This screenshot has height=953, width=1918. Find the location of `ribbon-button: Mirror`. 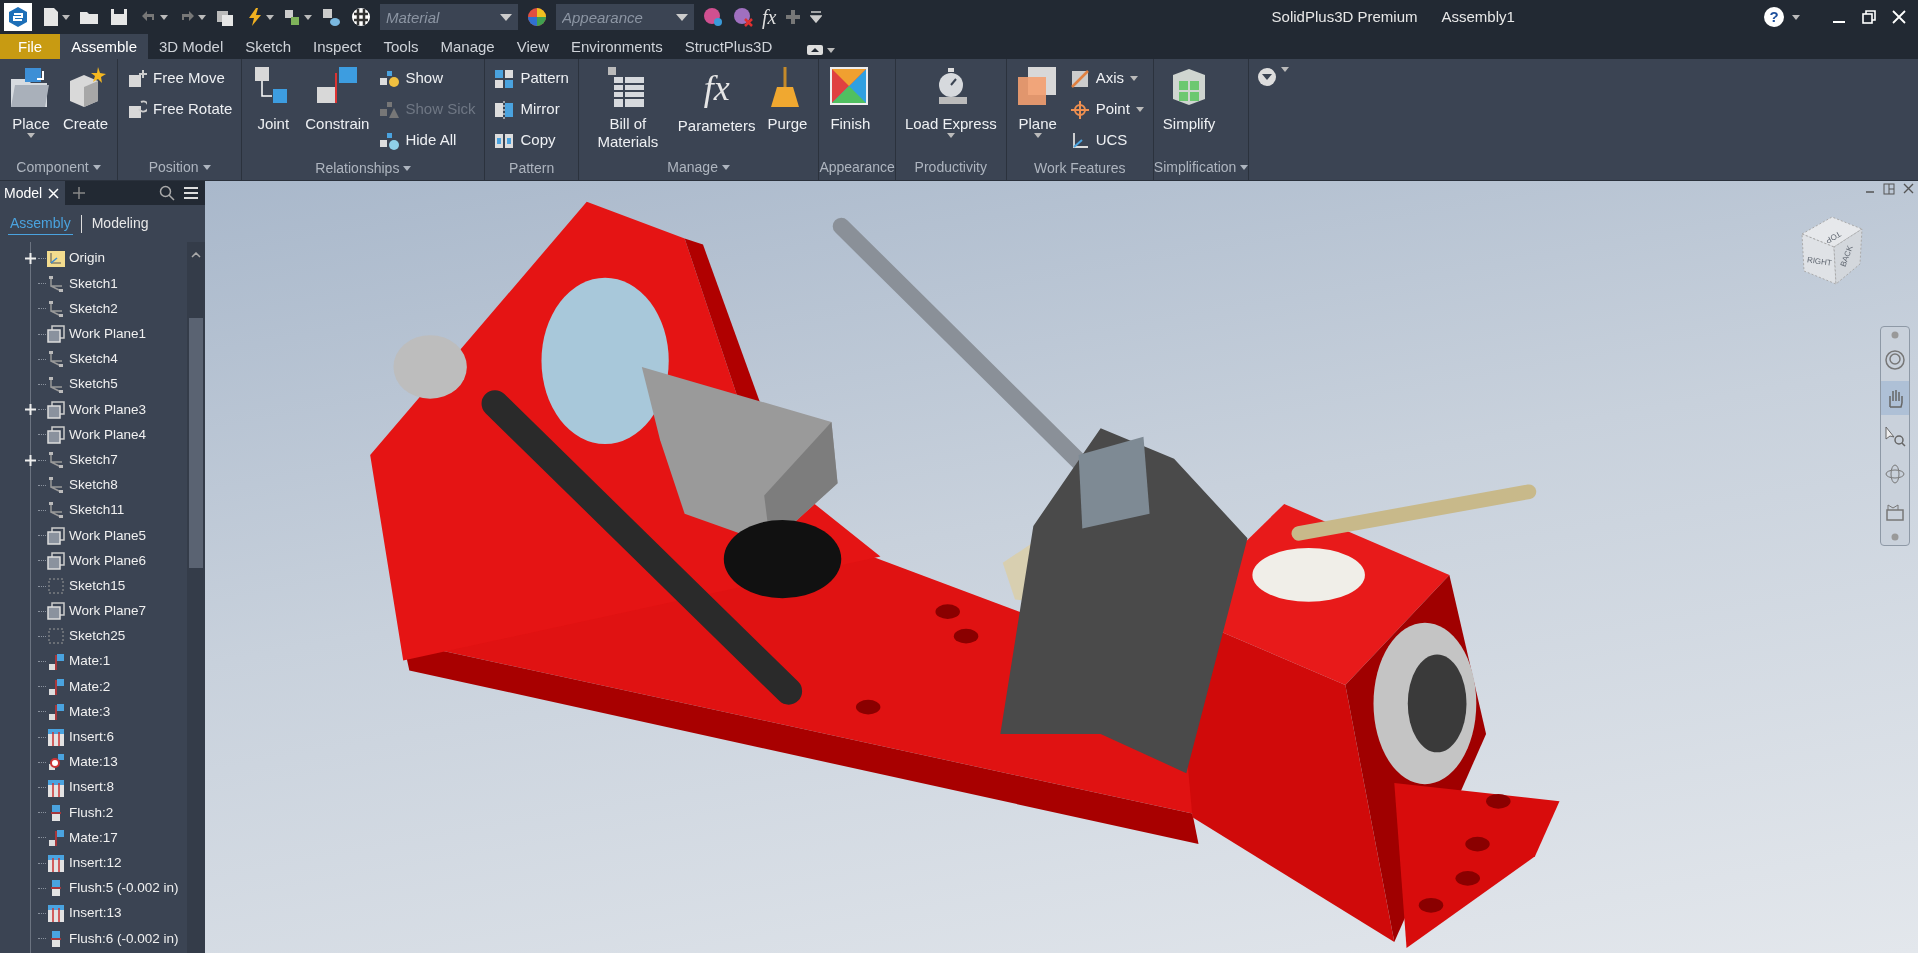

ribbon-button: Mirror is located at coordinates (531, 109).